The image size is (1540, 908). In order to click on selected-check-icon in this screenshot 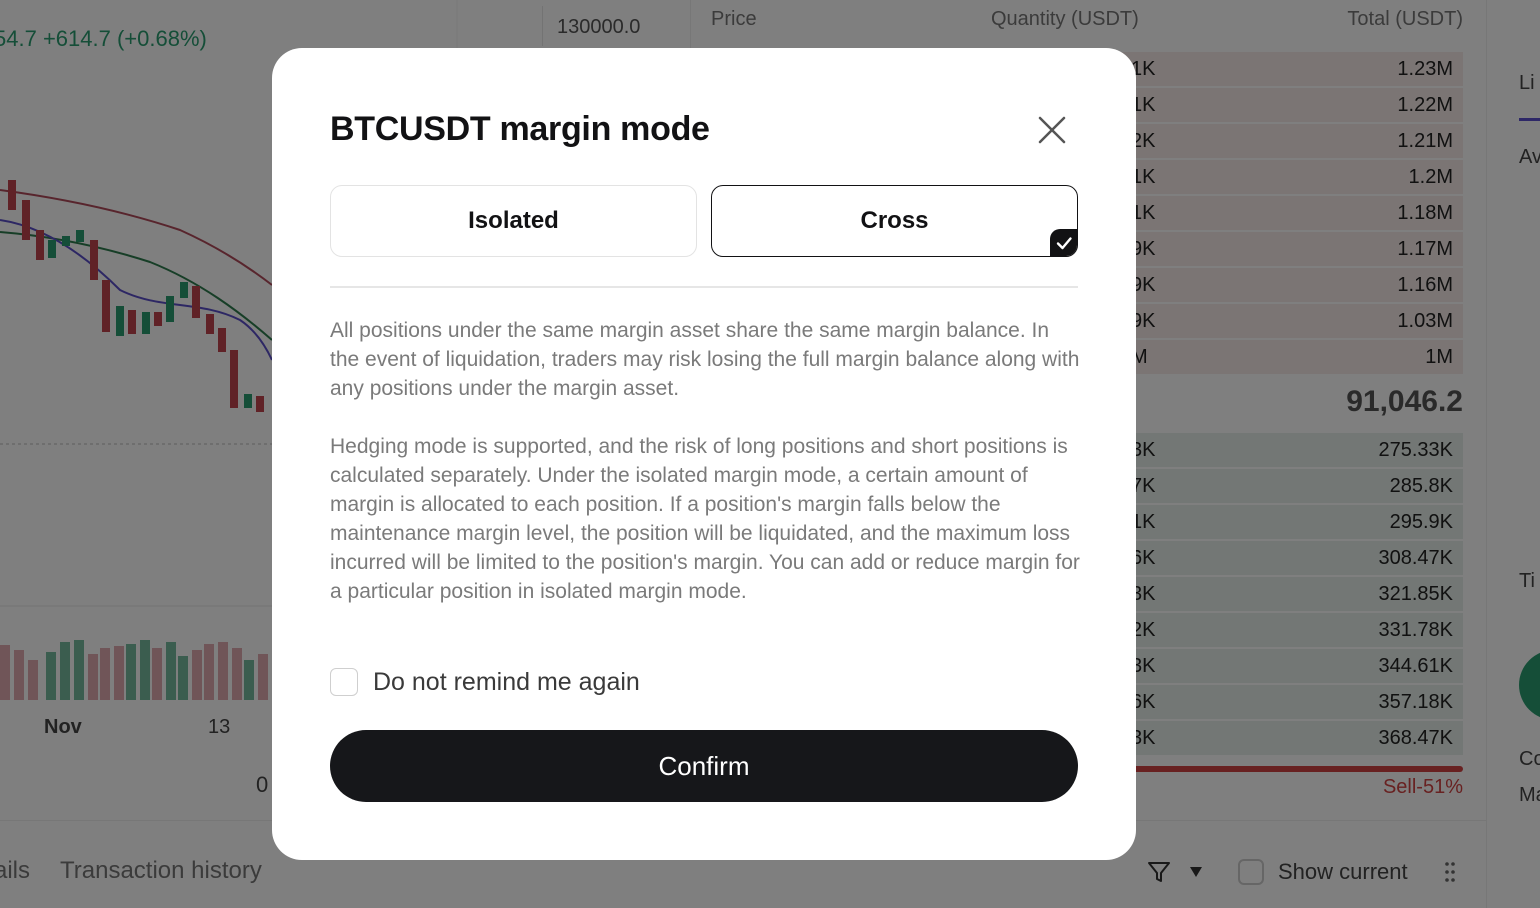, I will do `click(1063, 242)`.